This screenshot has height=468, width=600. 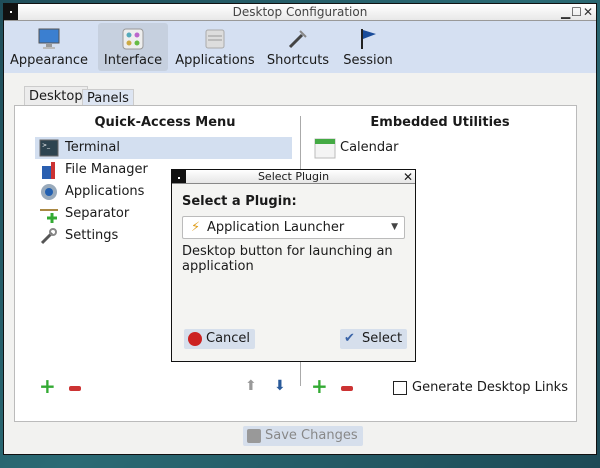 I want to click on quick-access-heading: Quick-Access Menu, so click(x=165, y=122).